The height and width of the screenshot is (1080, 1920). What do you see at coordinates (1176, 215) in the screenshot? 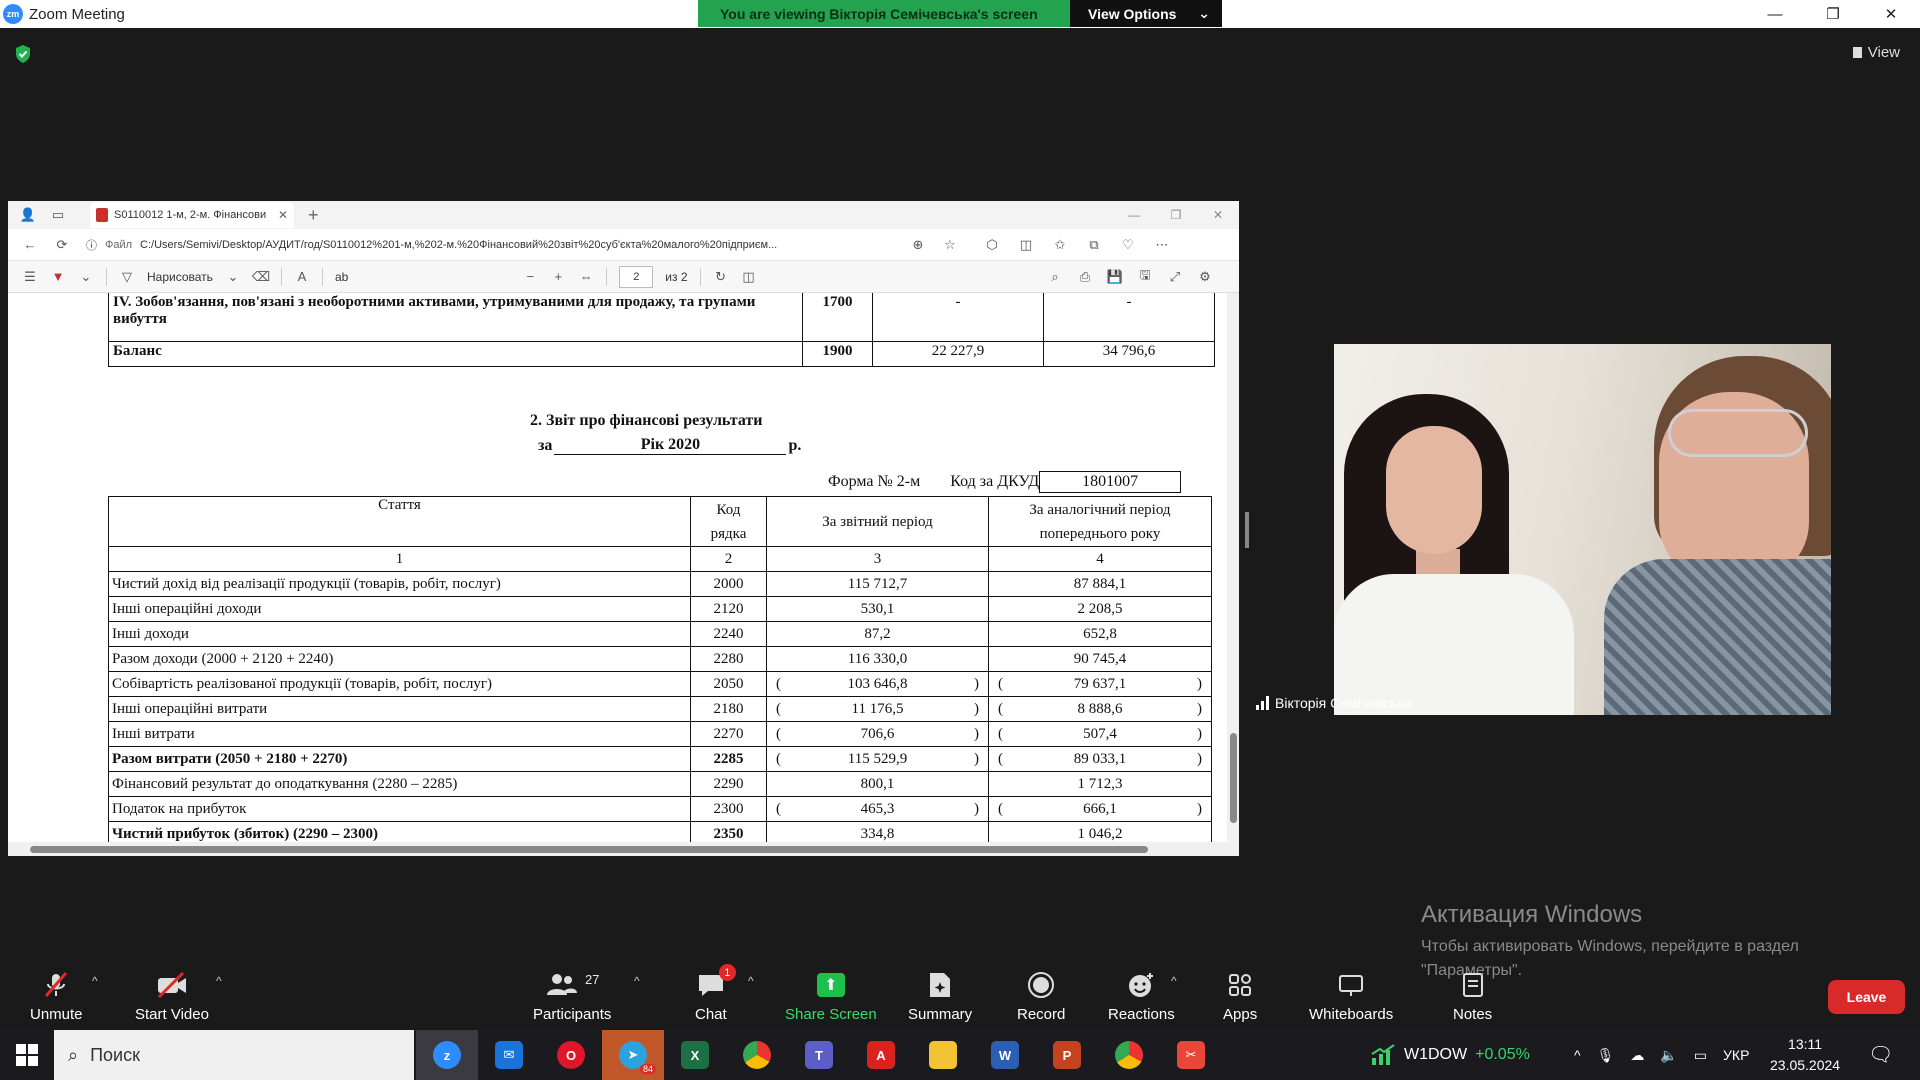
I see `browser-restore-icon: ❐` at bounding box center [1176, 215].